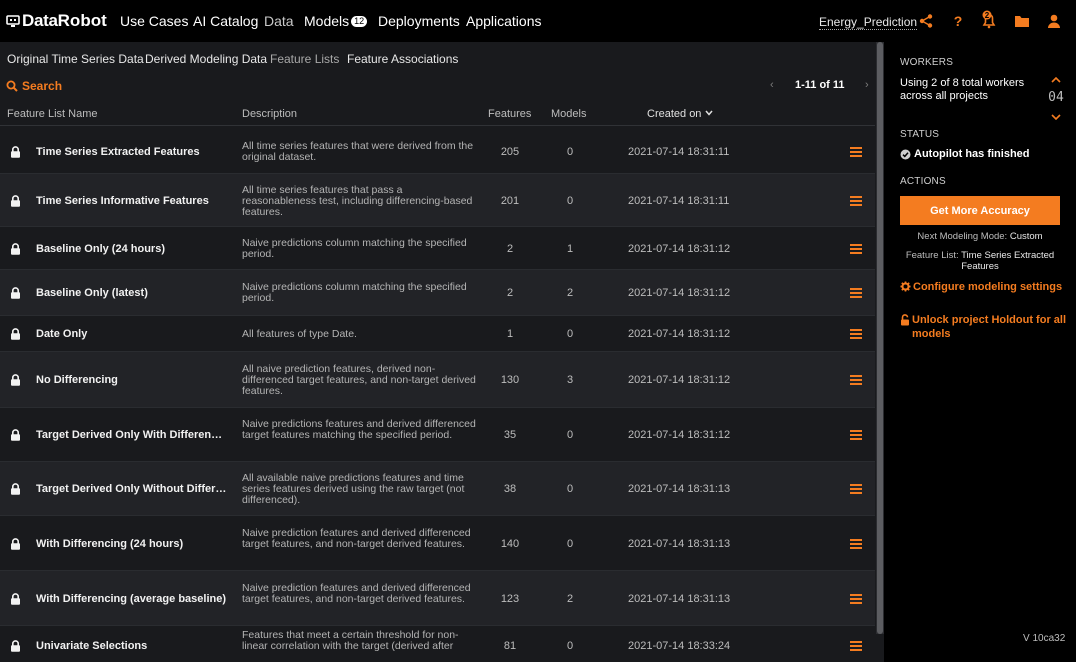 The width and height of the screenshot is (1076, 662). What do you see at coordinates (1056, 79) in the screenshot?
I see `chevron-up-icon` at bounding box center [1056, 79].